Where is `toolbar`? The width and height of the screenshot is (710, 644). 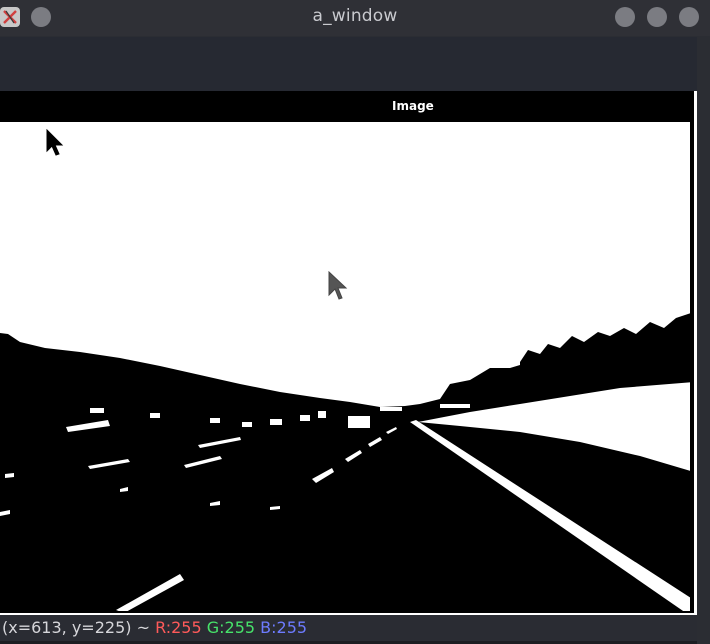 toolbar is located at coordinates (348, 64).